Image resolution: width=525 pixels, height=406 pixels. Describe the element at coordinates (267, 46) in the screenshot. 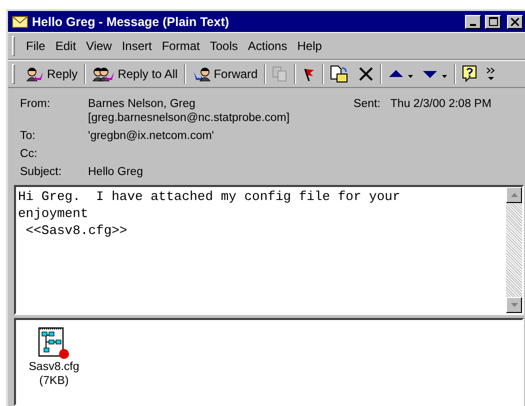

I see `menu-item: Actions` at that location.